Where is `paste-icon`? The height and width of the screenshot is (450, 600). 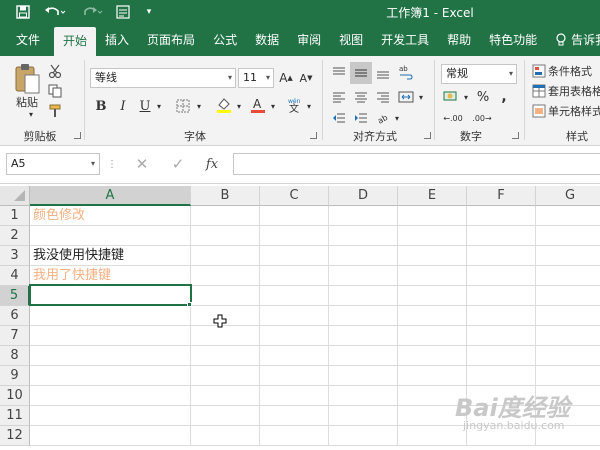
paste-icon is located at coordinates (27, 79).